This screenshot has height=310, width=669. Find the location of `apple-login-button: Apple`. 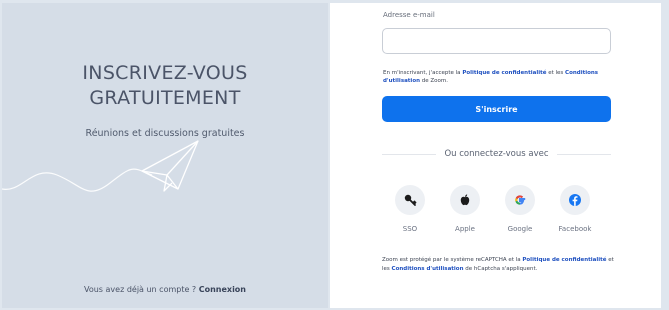

apple-login-button: Apple is located at coordinates (465, 209).